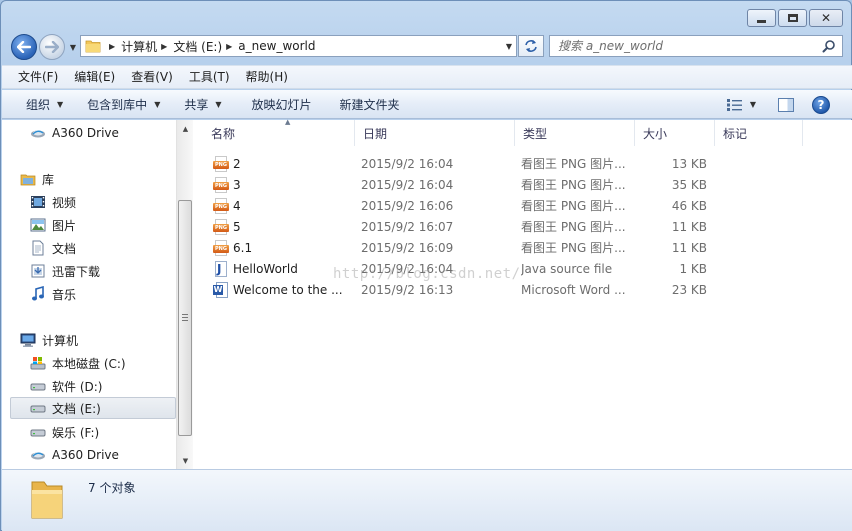  I want to click on caption-buttons: ✕, so click(795, 18).